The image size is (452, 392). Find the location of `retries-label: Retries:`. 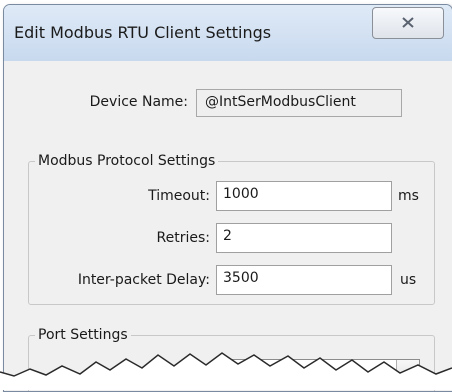

retries-label: Retries: is located at coordinates (183, 238).